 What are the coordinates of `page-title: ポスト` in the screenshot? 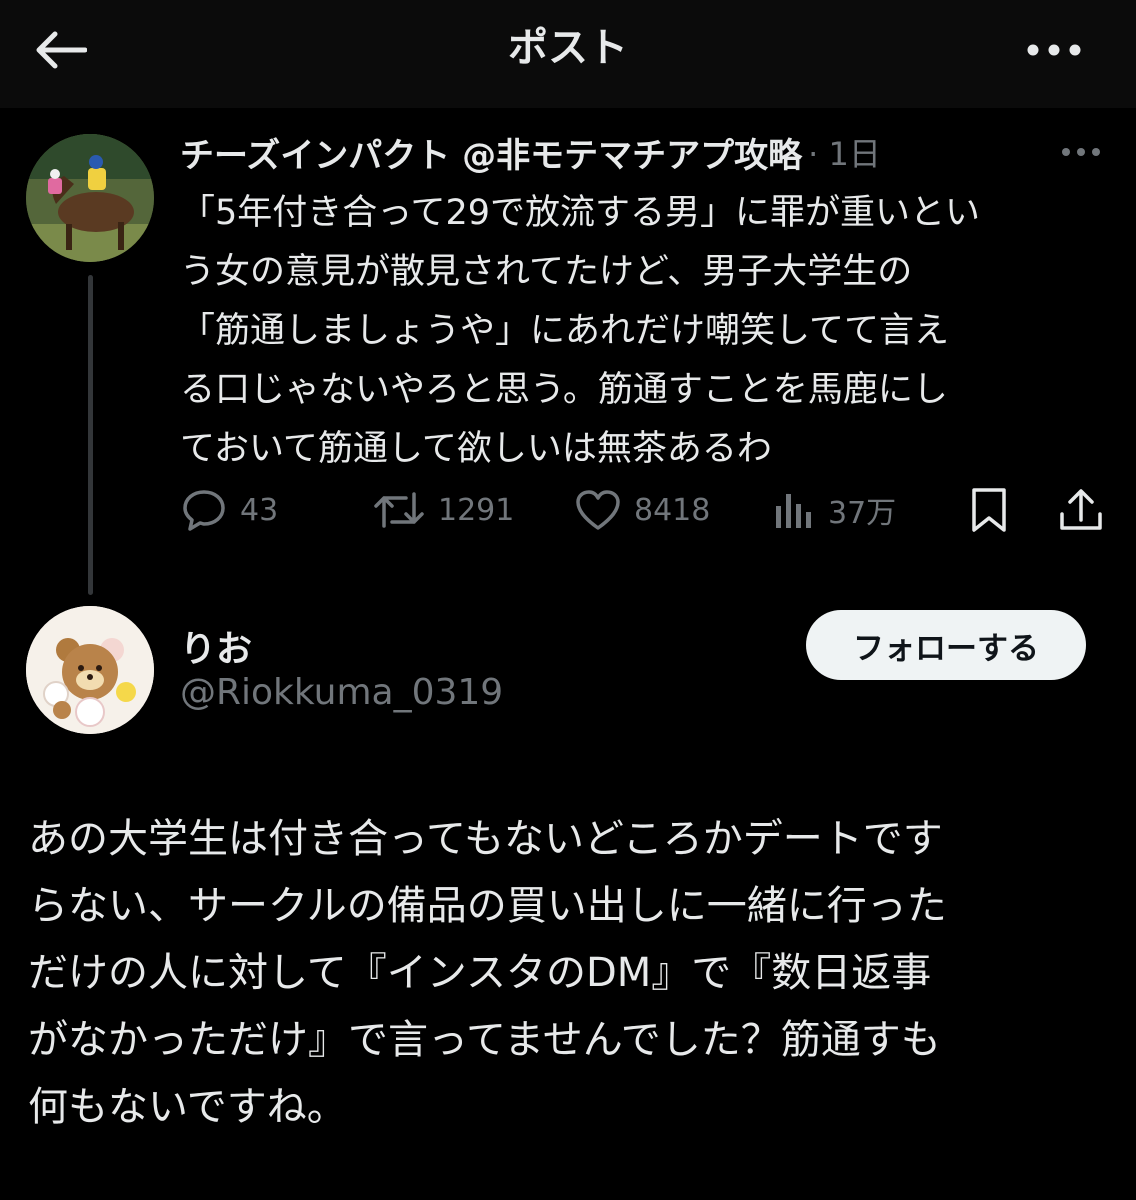 It's located at (568, 48).